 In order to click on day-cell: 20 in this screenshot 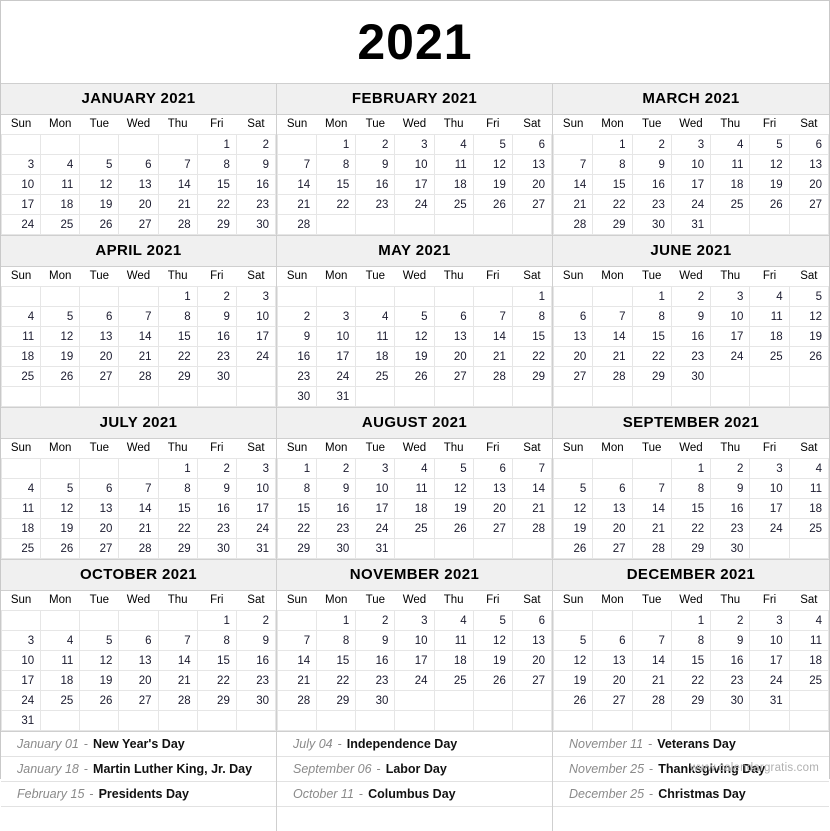, I will do `click(809, 184)`.